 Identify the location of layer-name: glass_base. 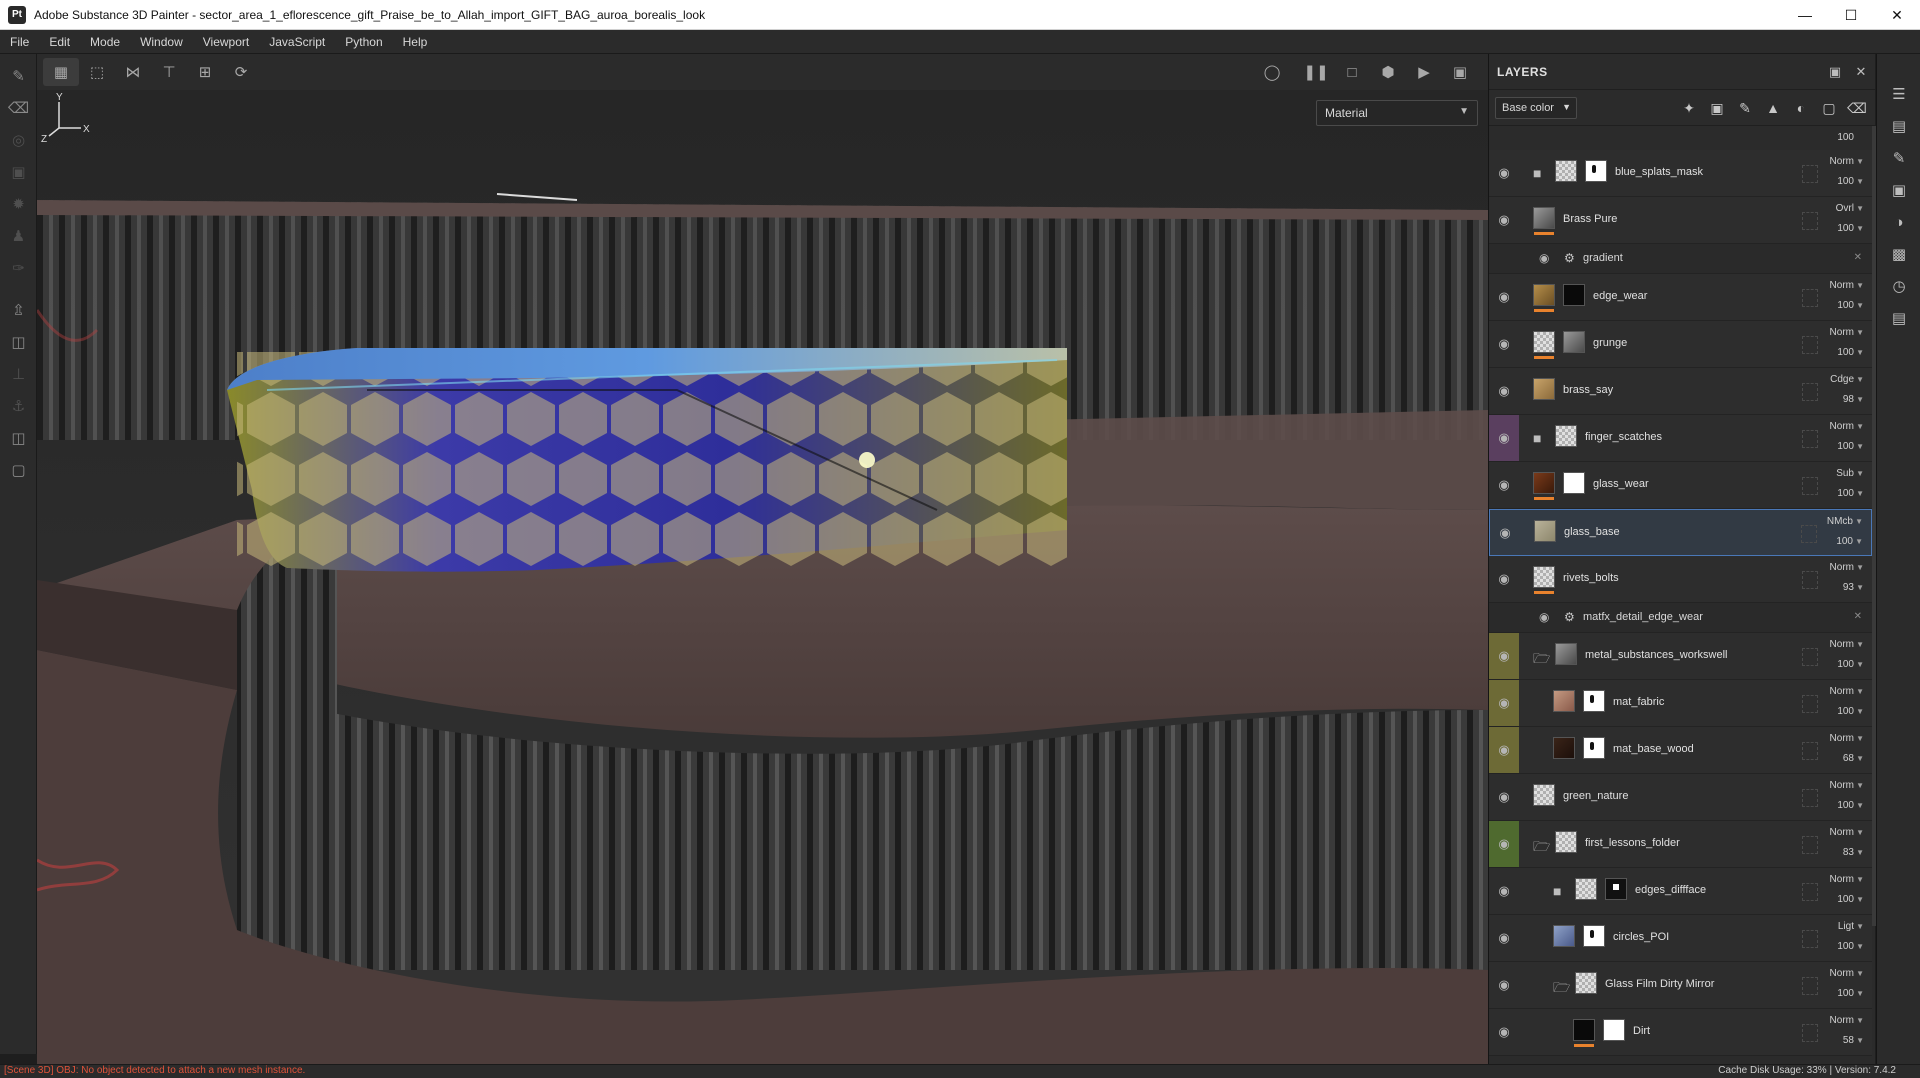
(1592, 532).